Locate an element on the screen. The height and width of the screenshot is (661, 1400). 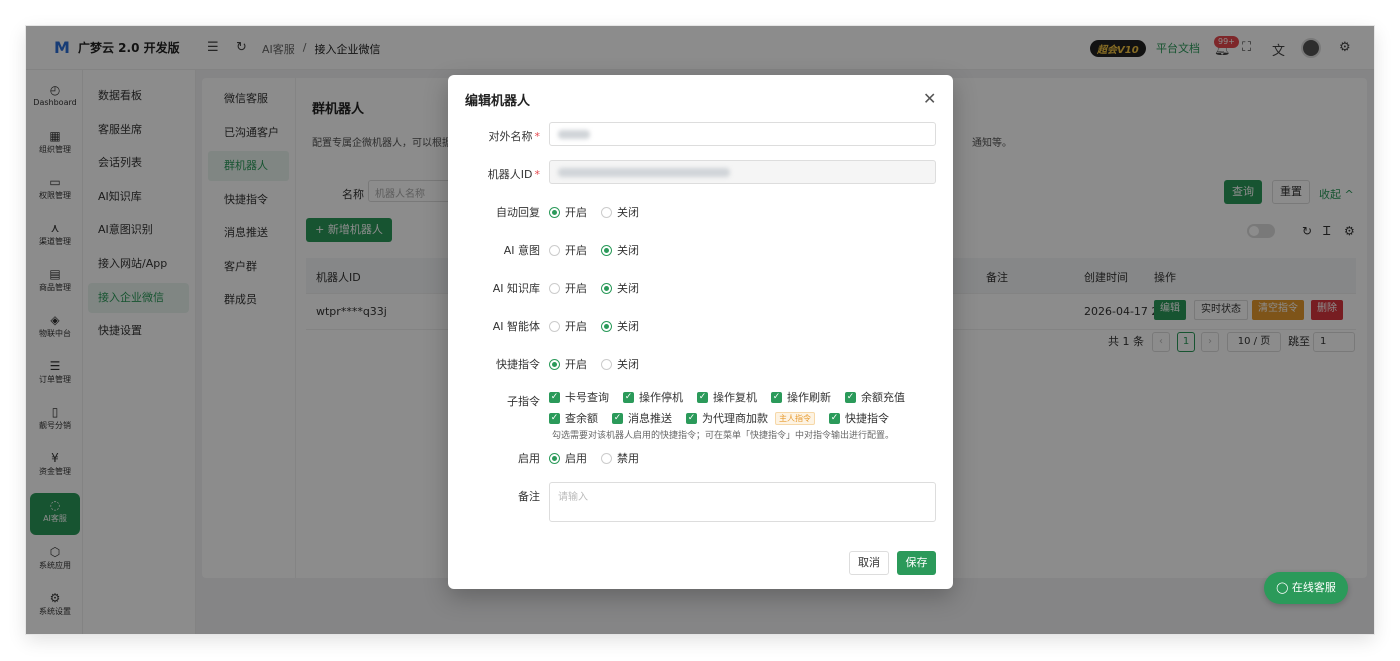
name-label: 对外名称 * is located at coordinates (504, 136).